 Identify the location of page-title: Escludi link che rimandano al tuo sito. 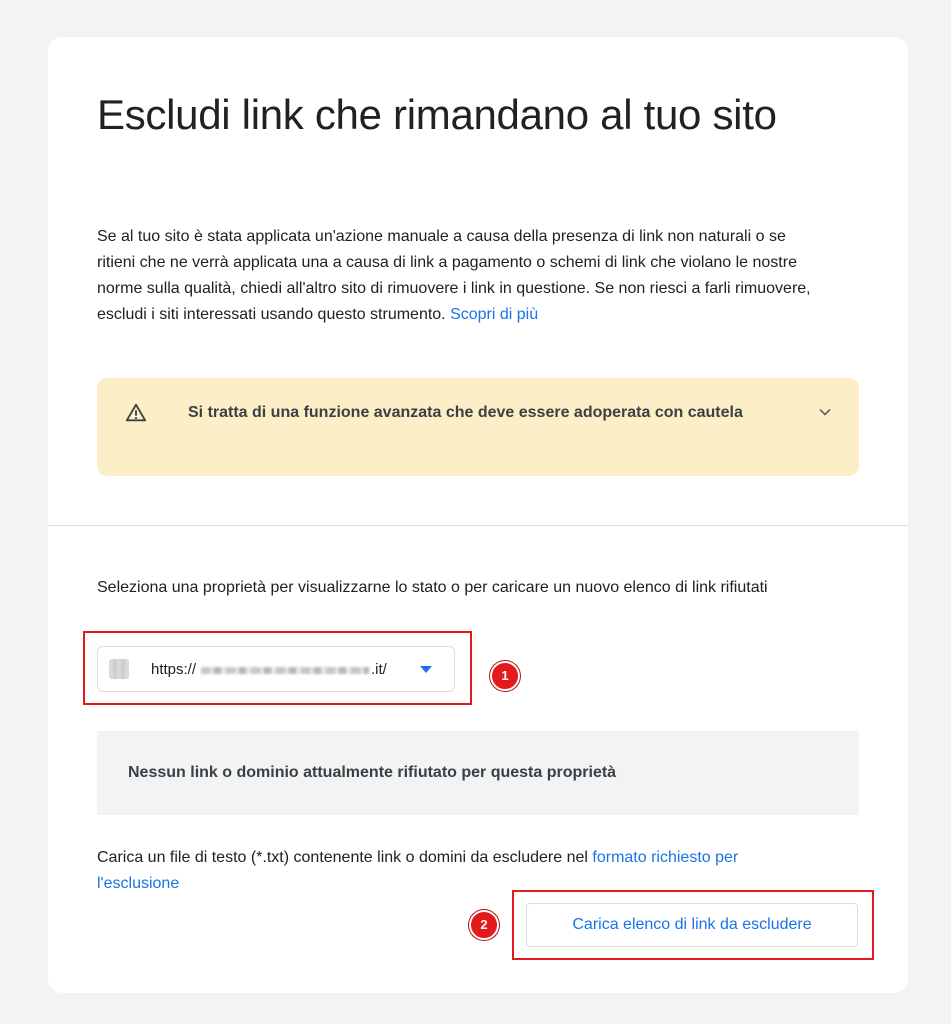
(437, 114).